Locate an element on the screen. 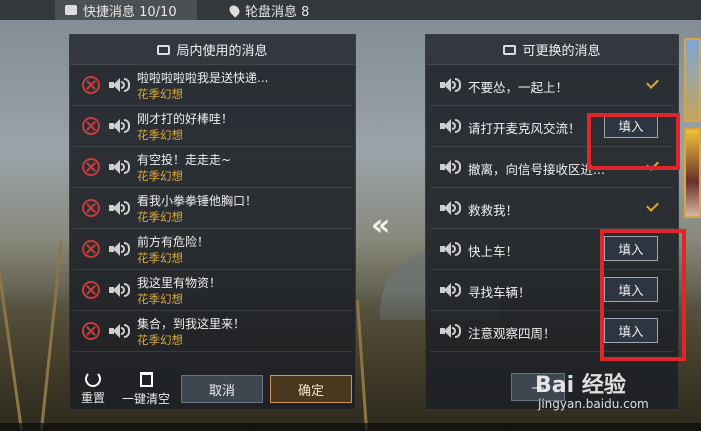  cancel-button: 取消 is located at coordinates (222, 389).